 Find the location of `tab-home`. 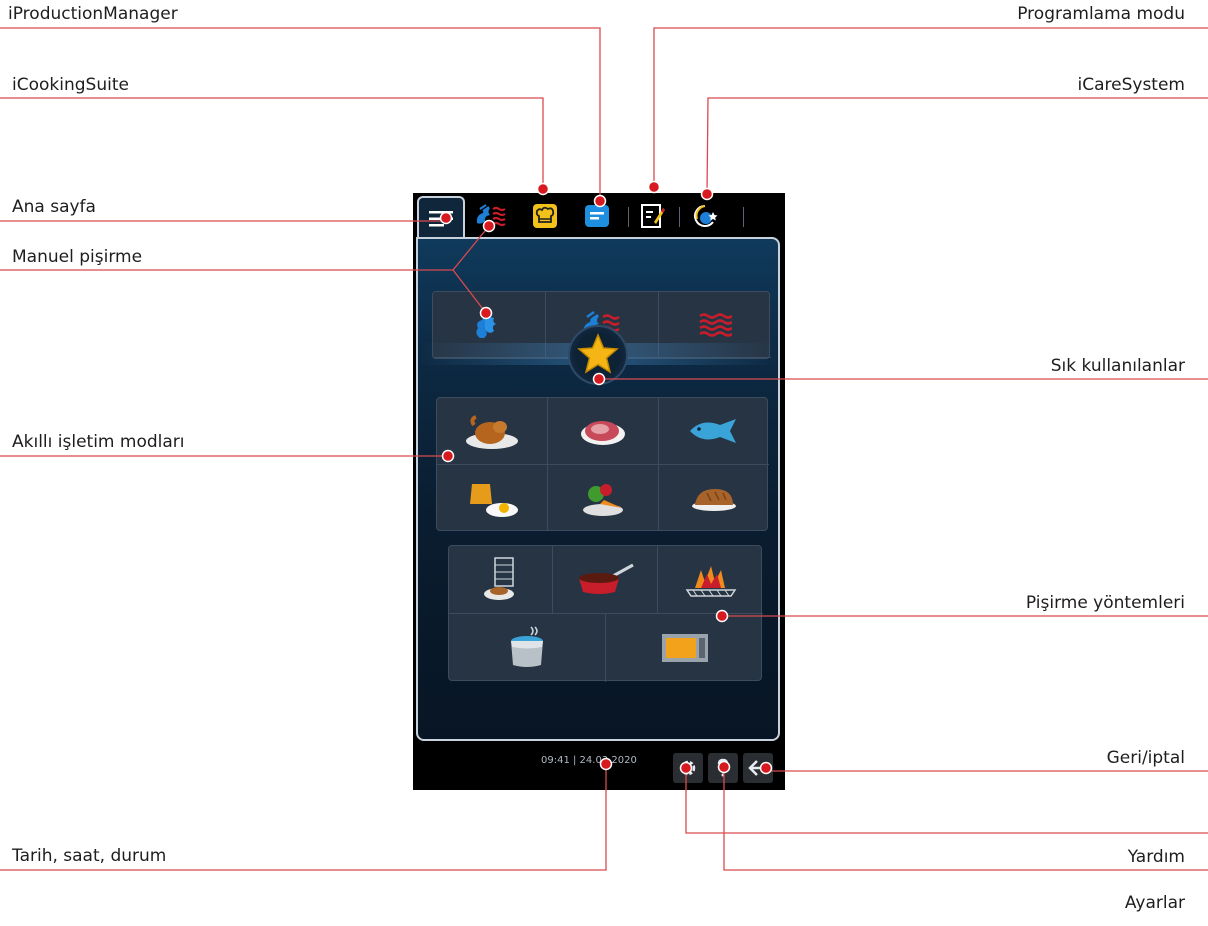

tab-home is located at coordinates (441, 217).